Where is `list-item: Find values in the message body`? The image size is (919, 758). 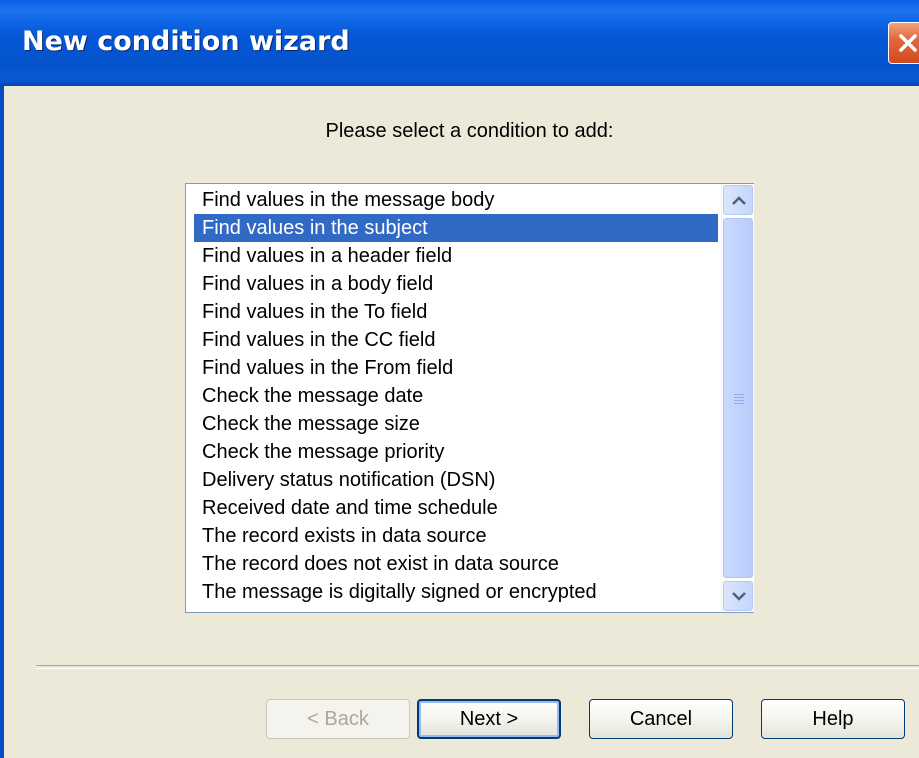 list-item: Find values in the message body is located at coordinates (456, 200).